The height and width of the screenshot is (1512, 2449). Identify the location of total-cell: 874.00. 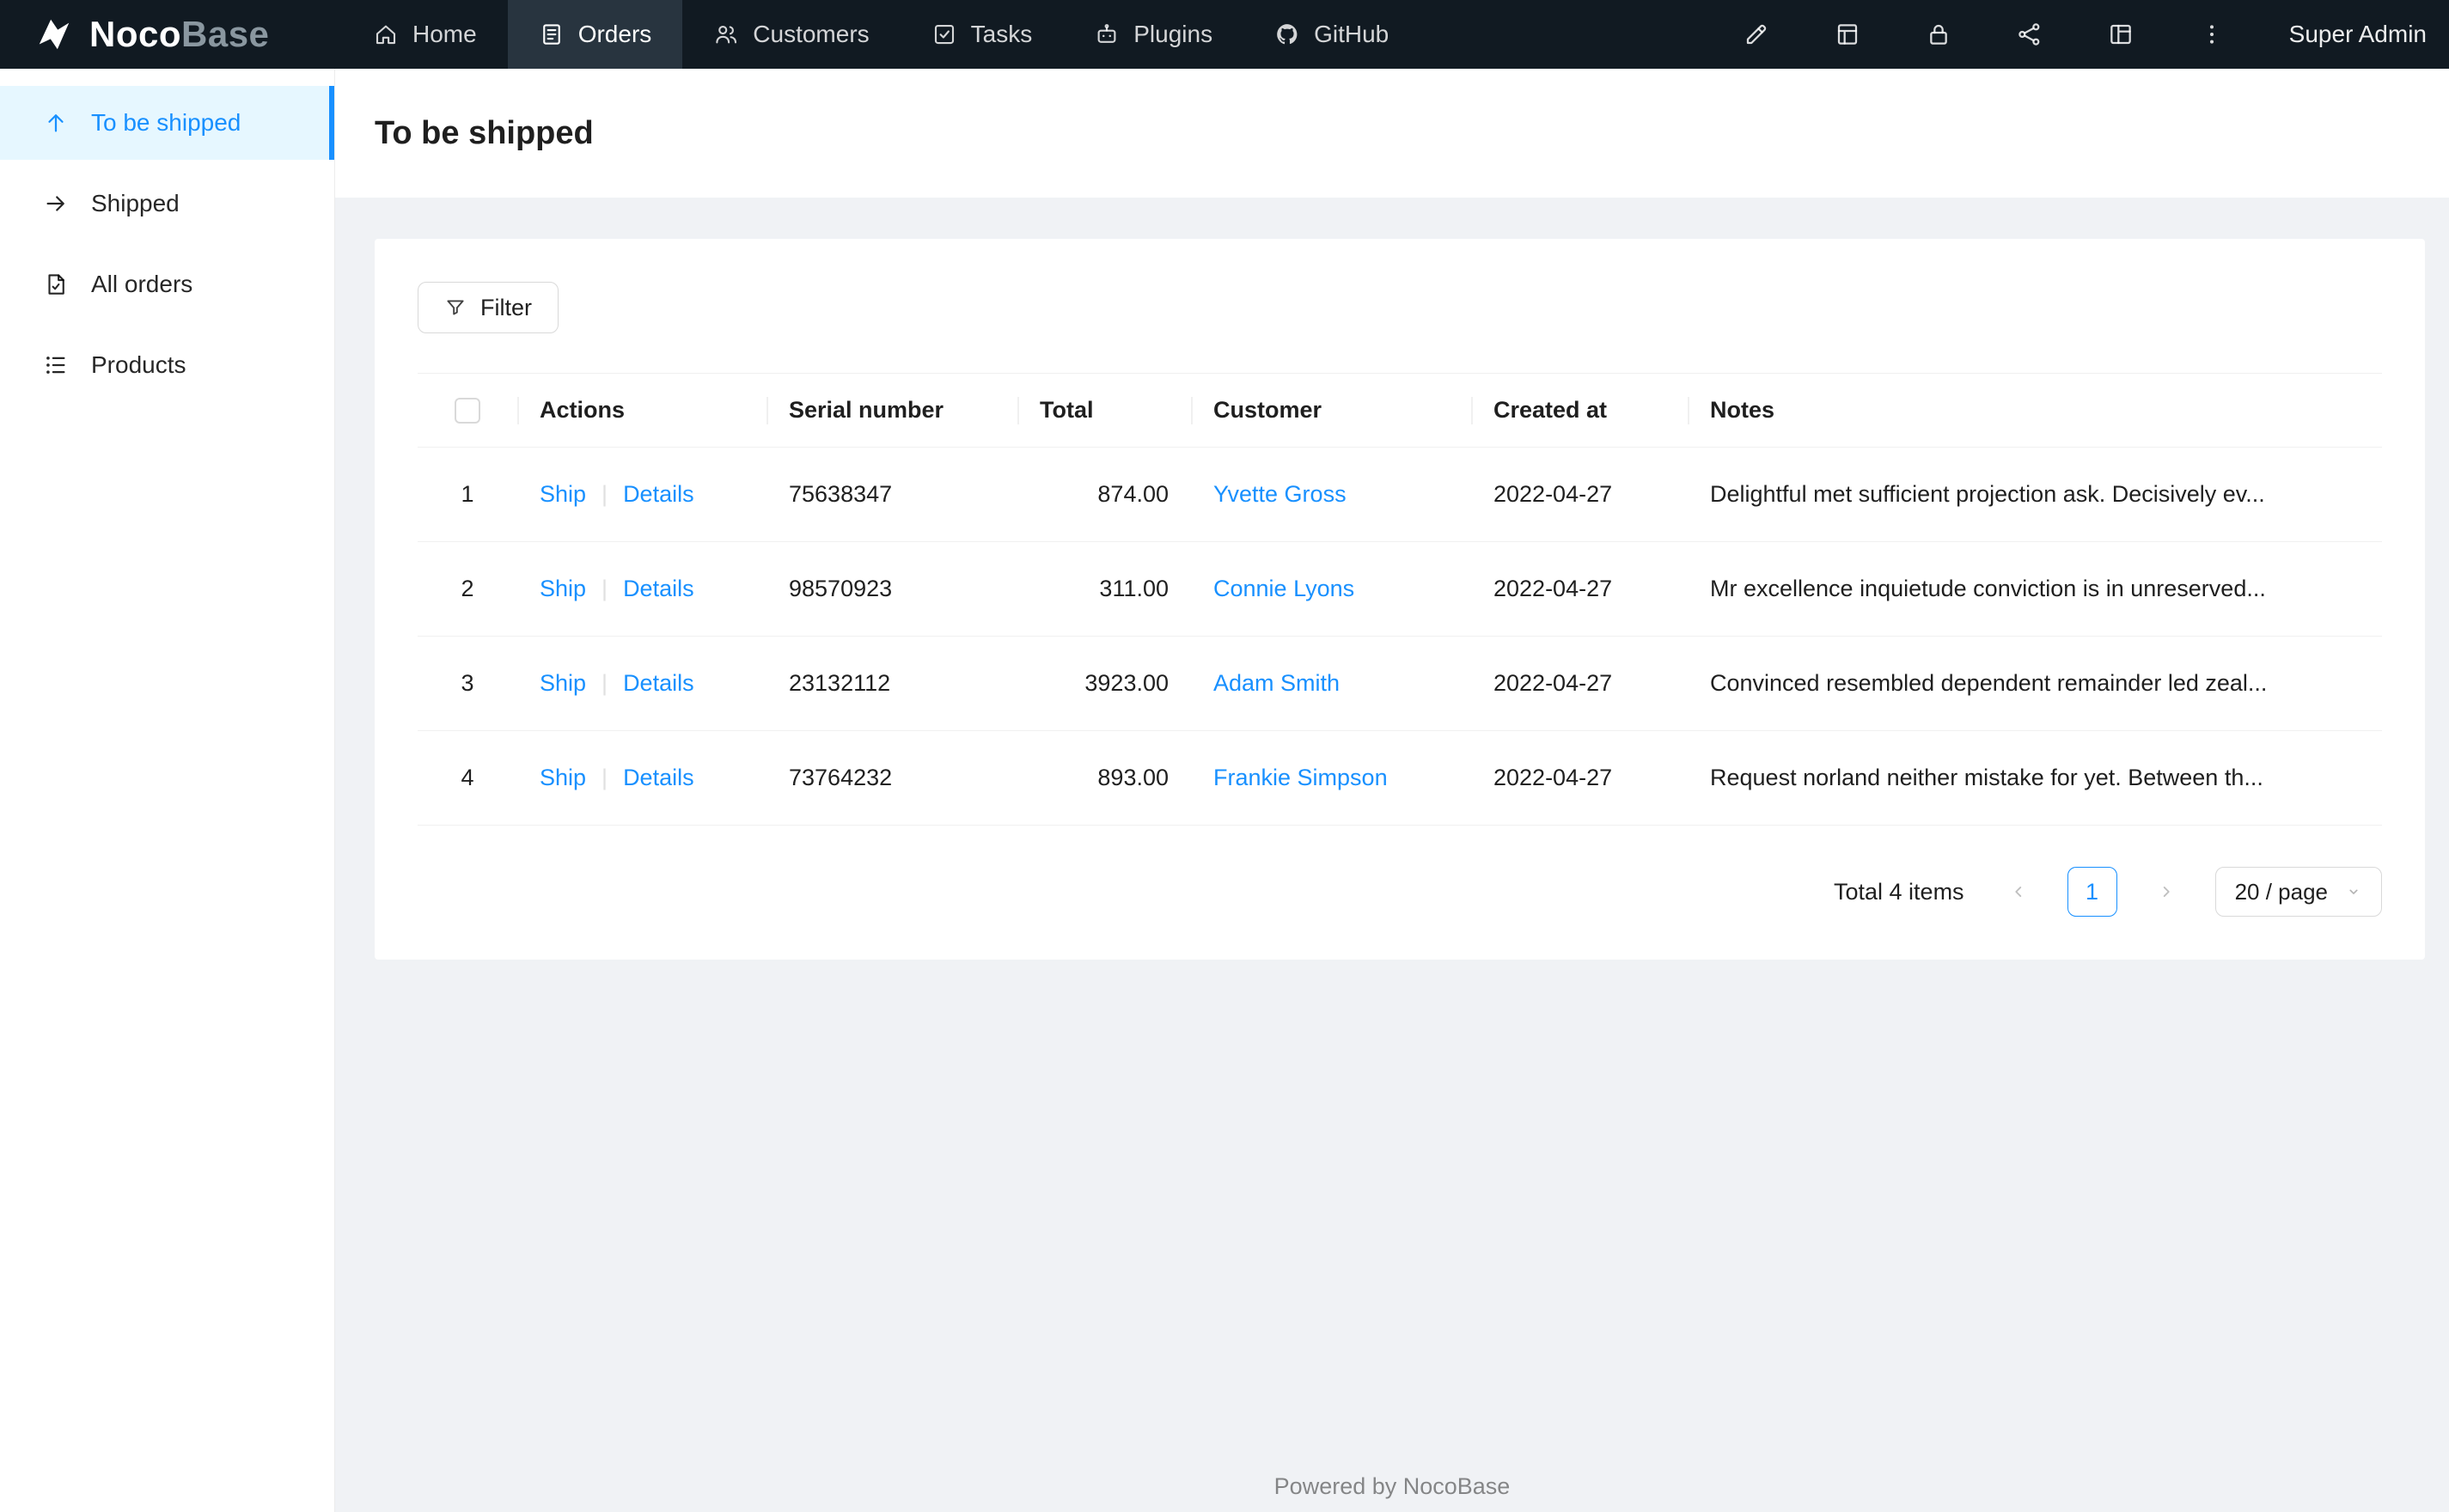
(1104, 495).